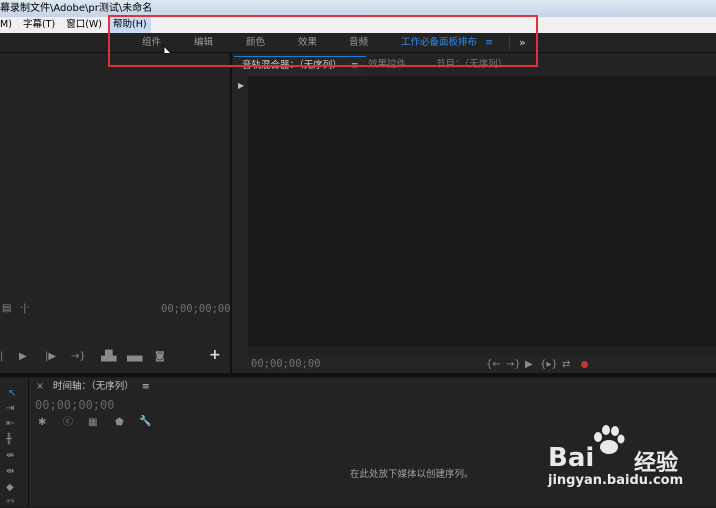 The width and height of the screenshot is (716, 508). What do you see at coordinates (10, 502) in the screenshot?
I see `slide-tool-icon: ⇿` at bounding box center [10, 502].